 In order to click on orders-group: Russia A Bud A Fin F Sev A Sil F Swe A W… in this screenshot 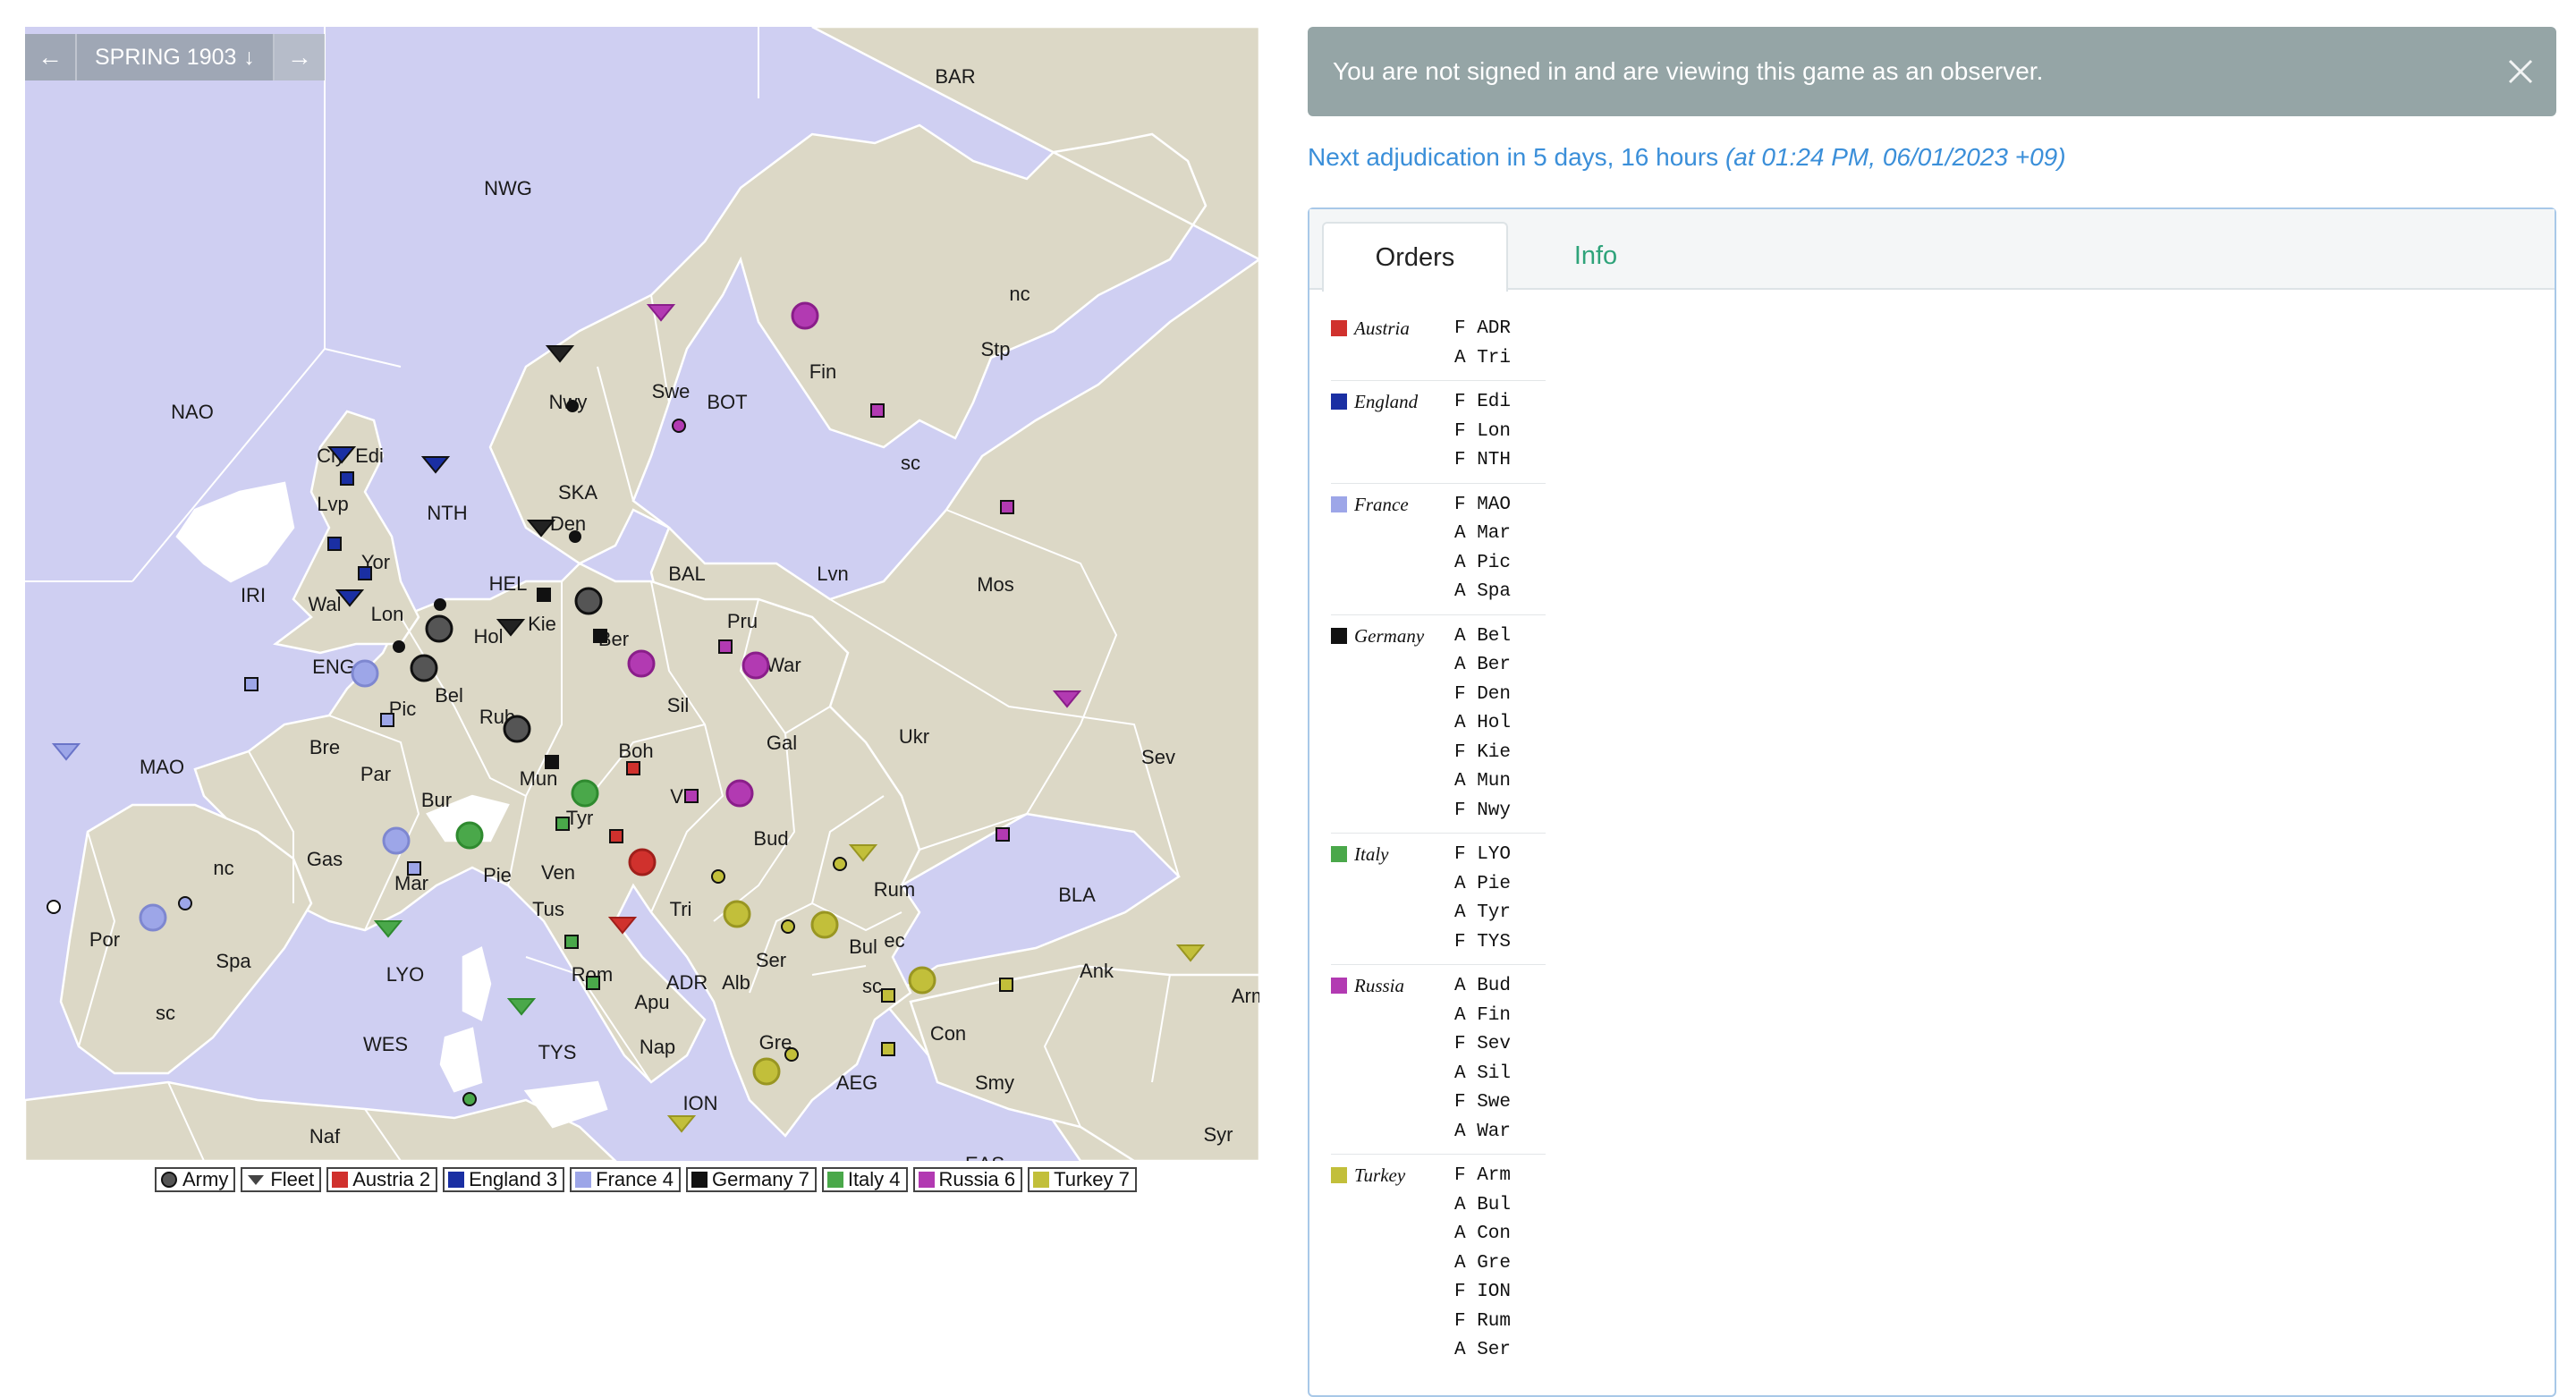, I will do `click(1438, 1060)`.